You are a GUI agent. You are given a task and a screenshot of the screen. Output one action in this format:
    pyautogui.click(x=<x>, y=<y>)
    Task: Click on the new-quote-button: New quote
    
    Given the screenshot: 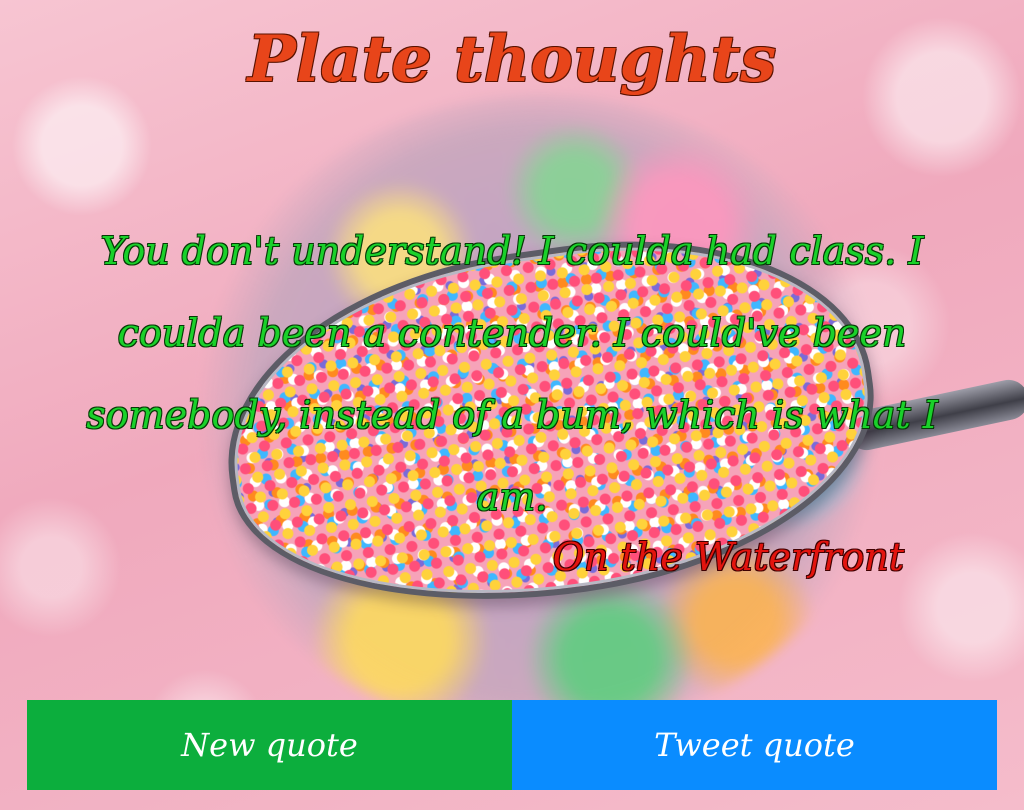 What is the action you would take?
    pyautogui.click(x=269, y=745)
    